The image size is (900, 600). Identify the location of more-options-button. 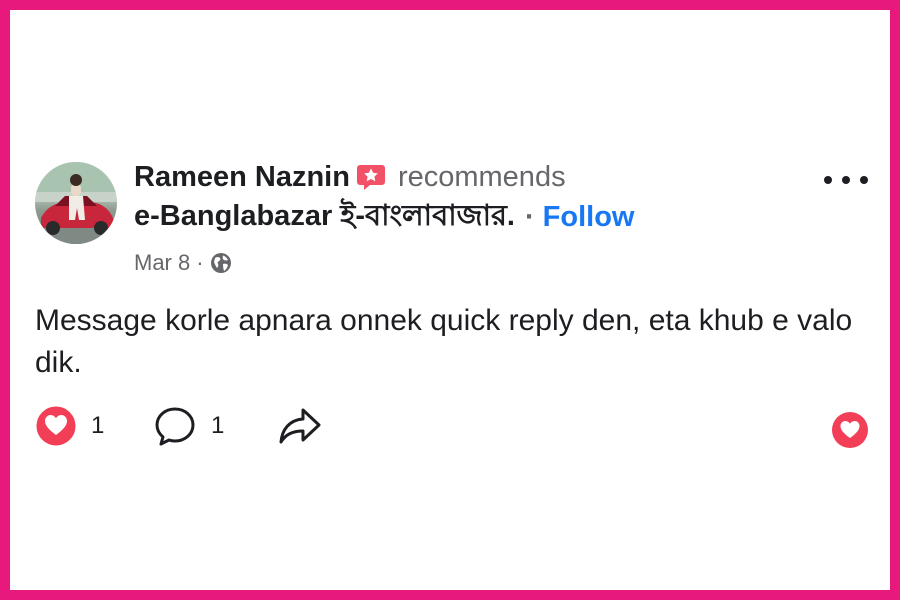
(846, 180).